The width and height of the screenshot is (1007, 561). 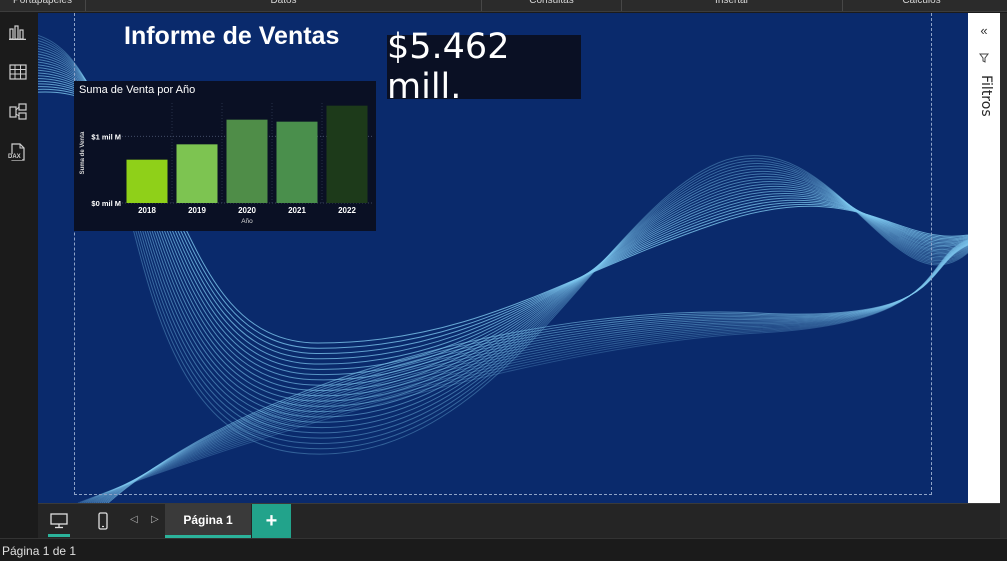 I want to click on active-view-indicator, so click(x=59, y=535).